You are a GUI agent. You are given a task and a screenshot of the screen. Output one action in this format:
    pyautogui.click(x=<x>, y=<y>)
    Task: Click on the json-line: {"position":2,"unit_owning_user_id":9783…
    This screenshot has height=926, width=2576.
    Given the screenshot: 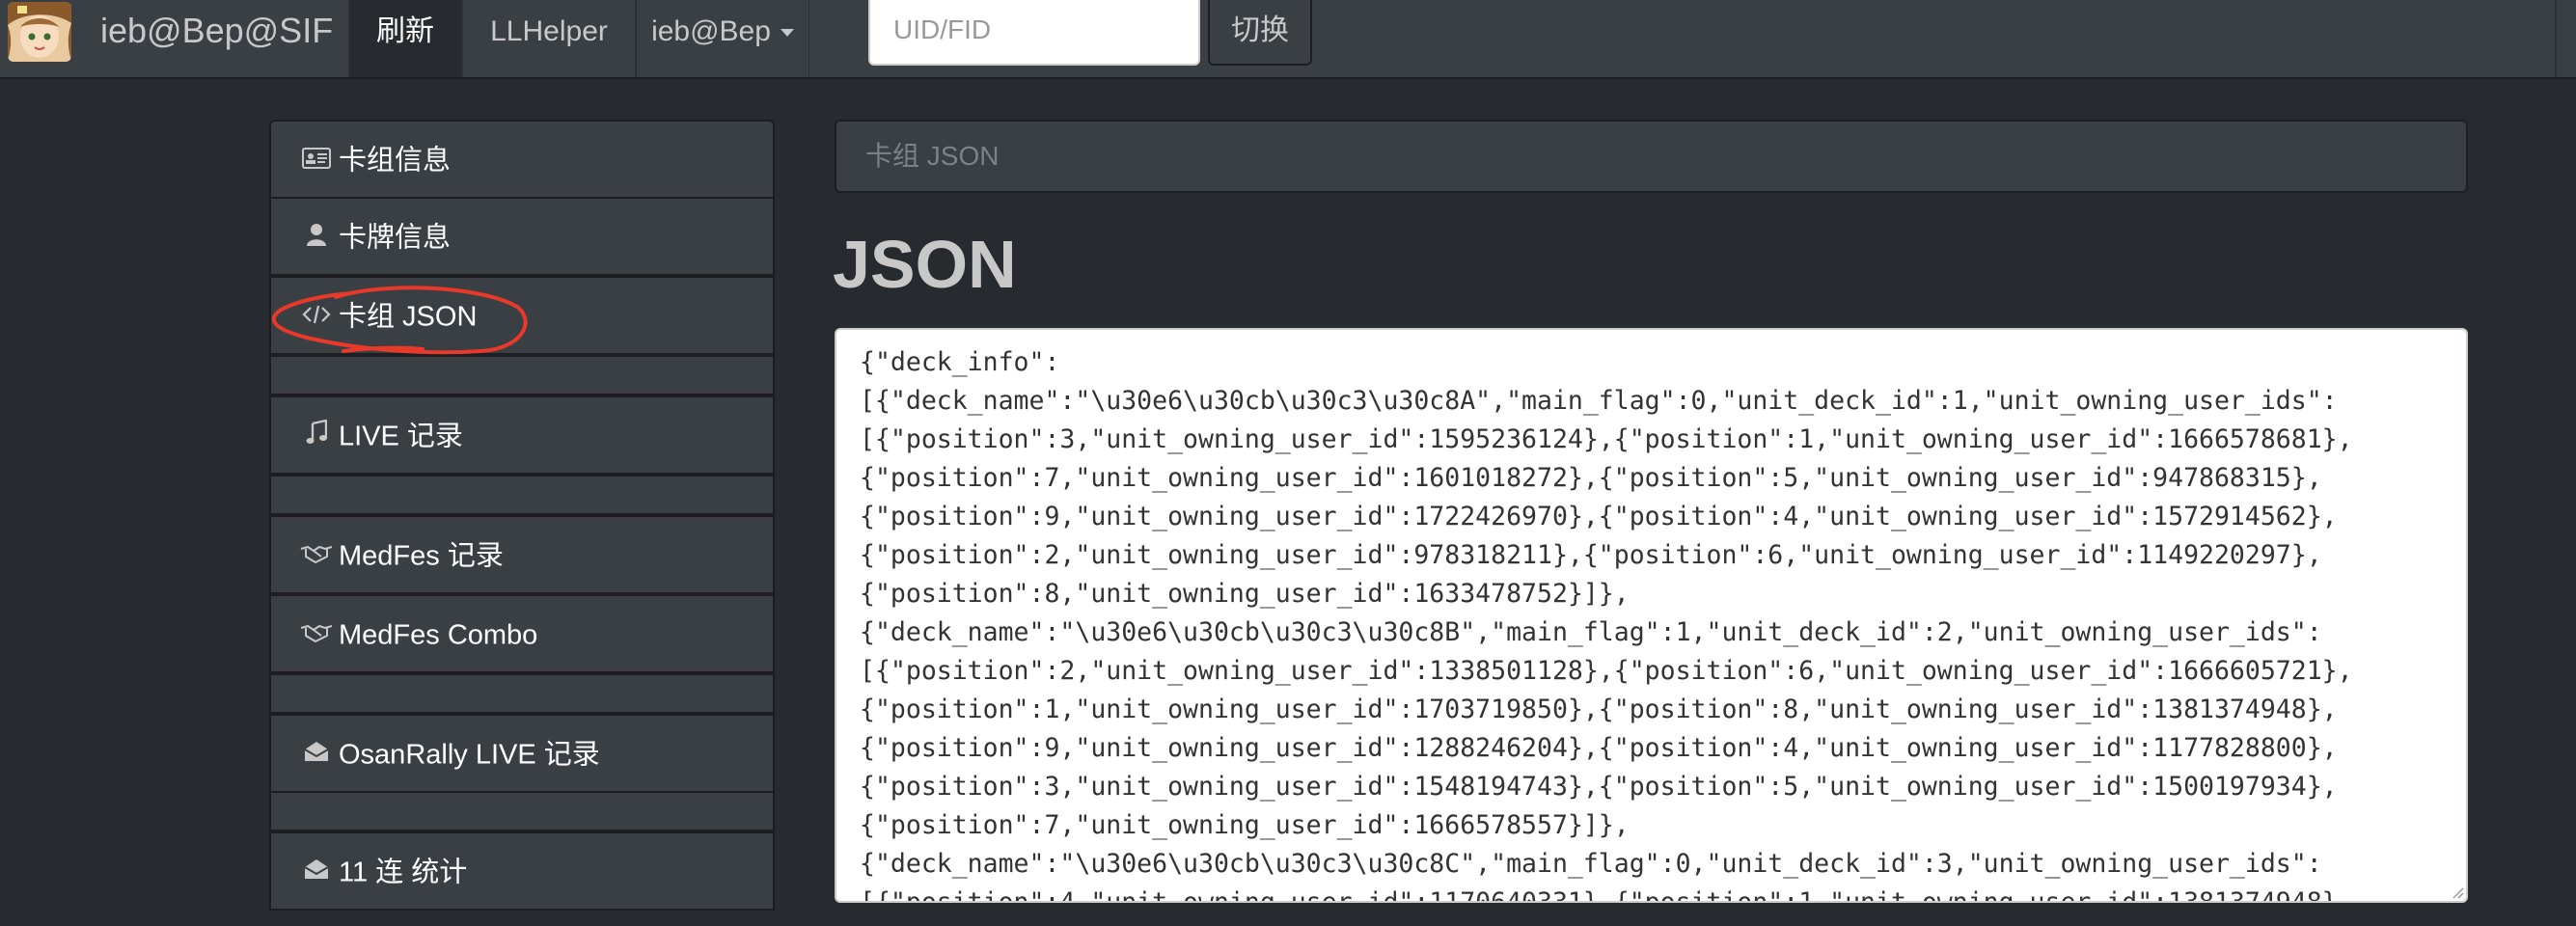 What is the action you would take?
    pyautogui.click(x=1591, y=555)
    